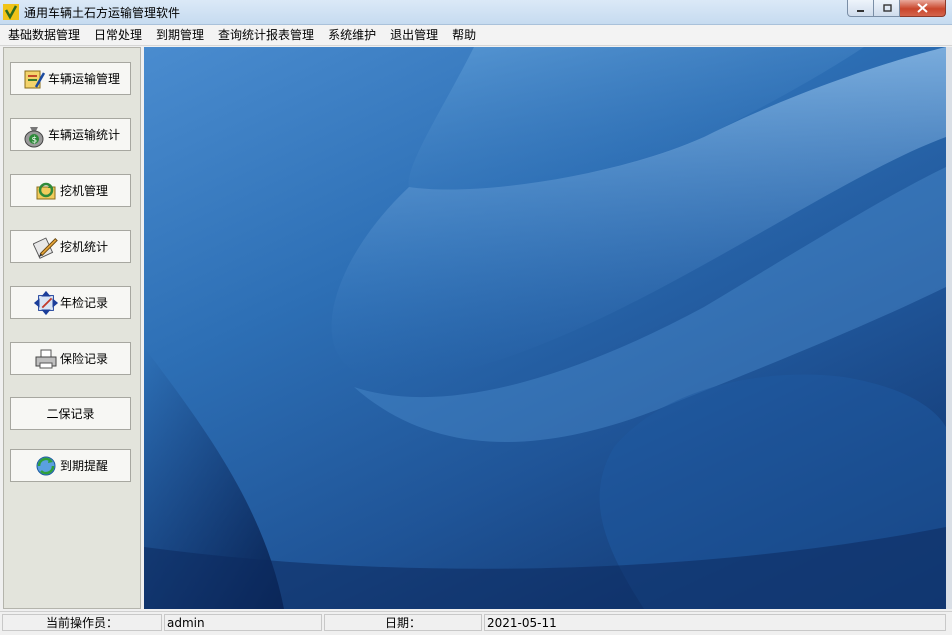 The height and width of the screenshot is (635, 952). I want to click on annual-inspection-record-button: 年检记录, so click(70, 302).